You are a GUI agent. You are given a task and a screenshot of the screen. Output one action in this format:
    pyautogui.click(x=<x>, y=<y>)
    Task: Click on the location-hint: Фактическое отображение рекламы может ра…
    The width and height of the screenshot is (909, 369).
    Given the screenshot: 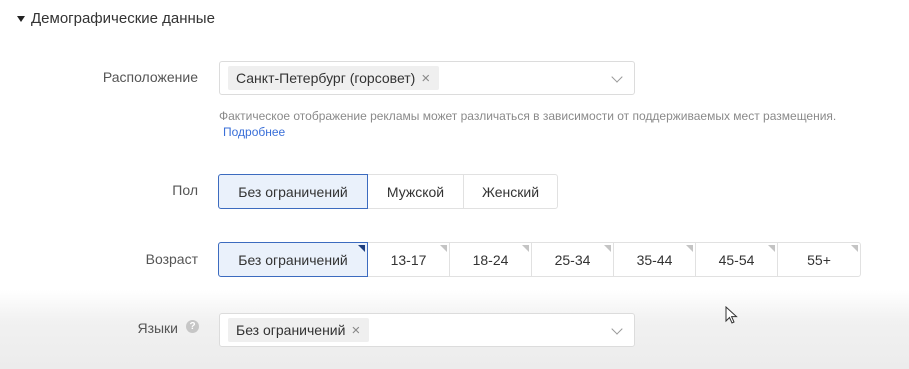 What is the action you would take?
    pyautogui.click(x=528, y=116)
    